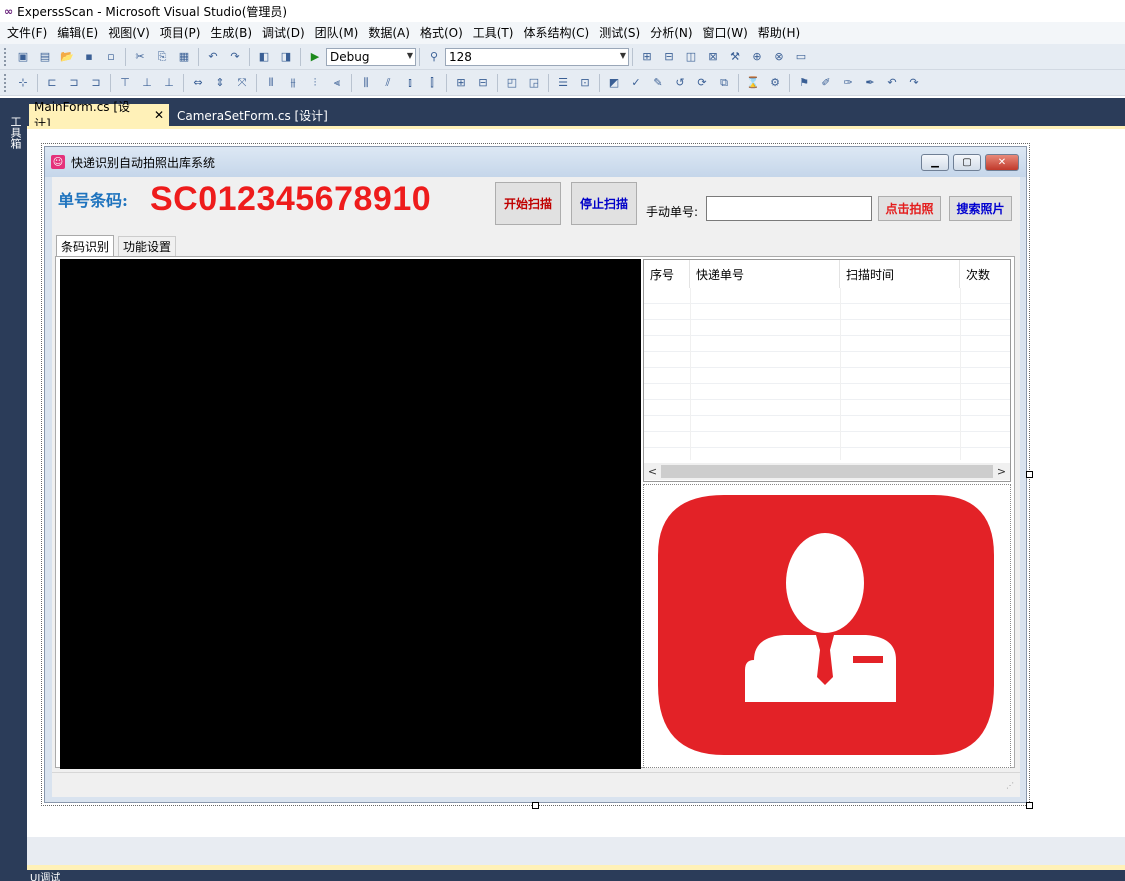 This screenshot has width=1125, height=881. What do you see at coordinates (804, 83) in the screenshot?
I see `bookmark-icon: ⚑` at bounding box center [804, 83].